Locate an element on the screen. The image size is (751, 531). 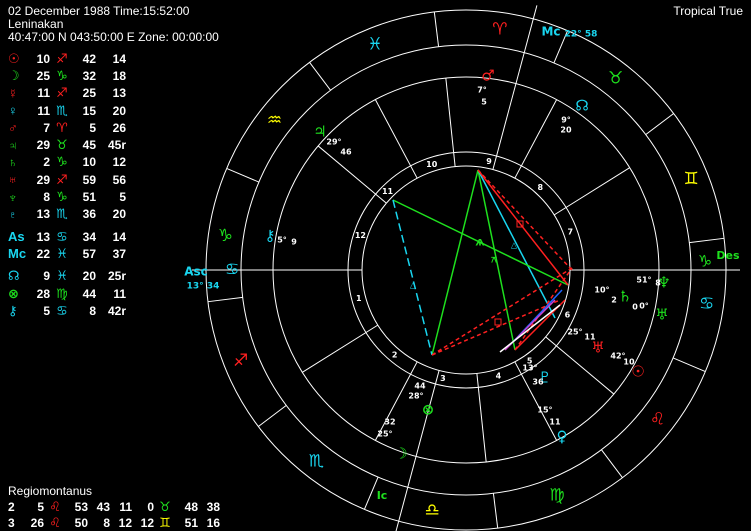
chart-planet-minute: 20 is located at coordinates (566, 130).